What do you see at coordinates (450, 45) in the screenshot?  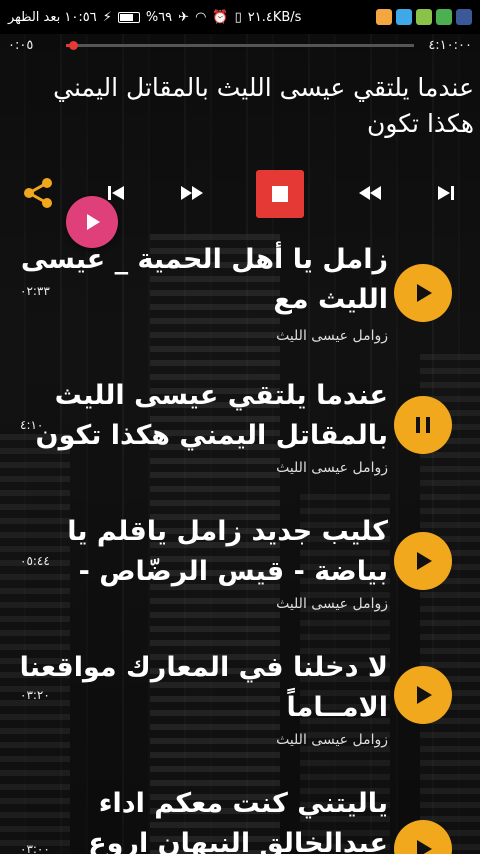 I see `total-duration: ٤:١٠:٠٠` at bounding box center [450, 45].